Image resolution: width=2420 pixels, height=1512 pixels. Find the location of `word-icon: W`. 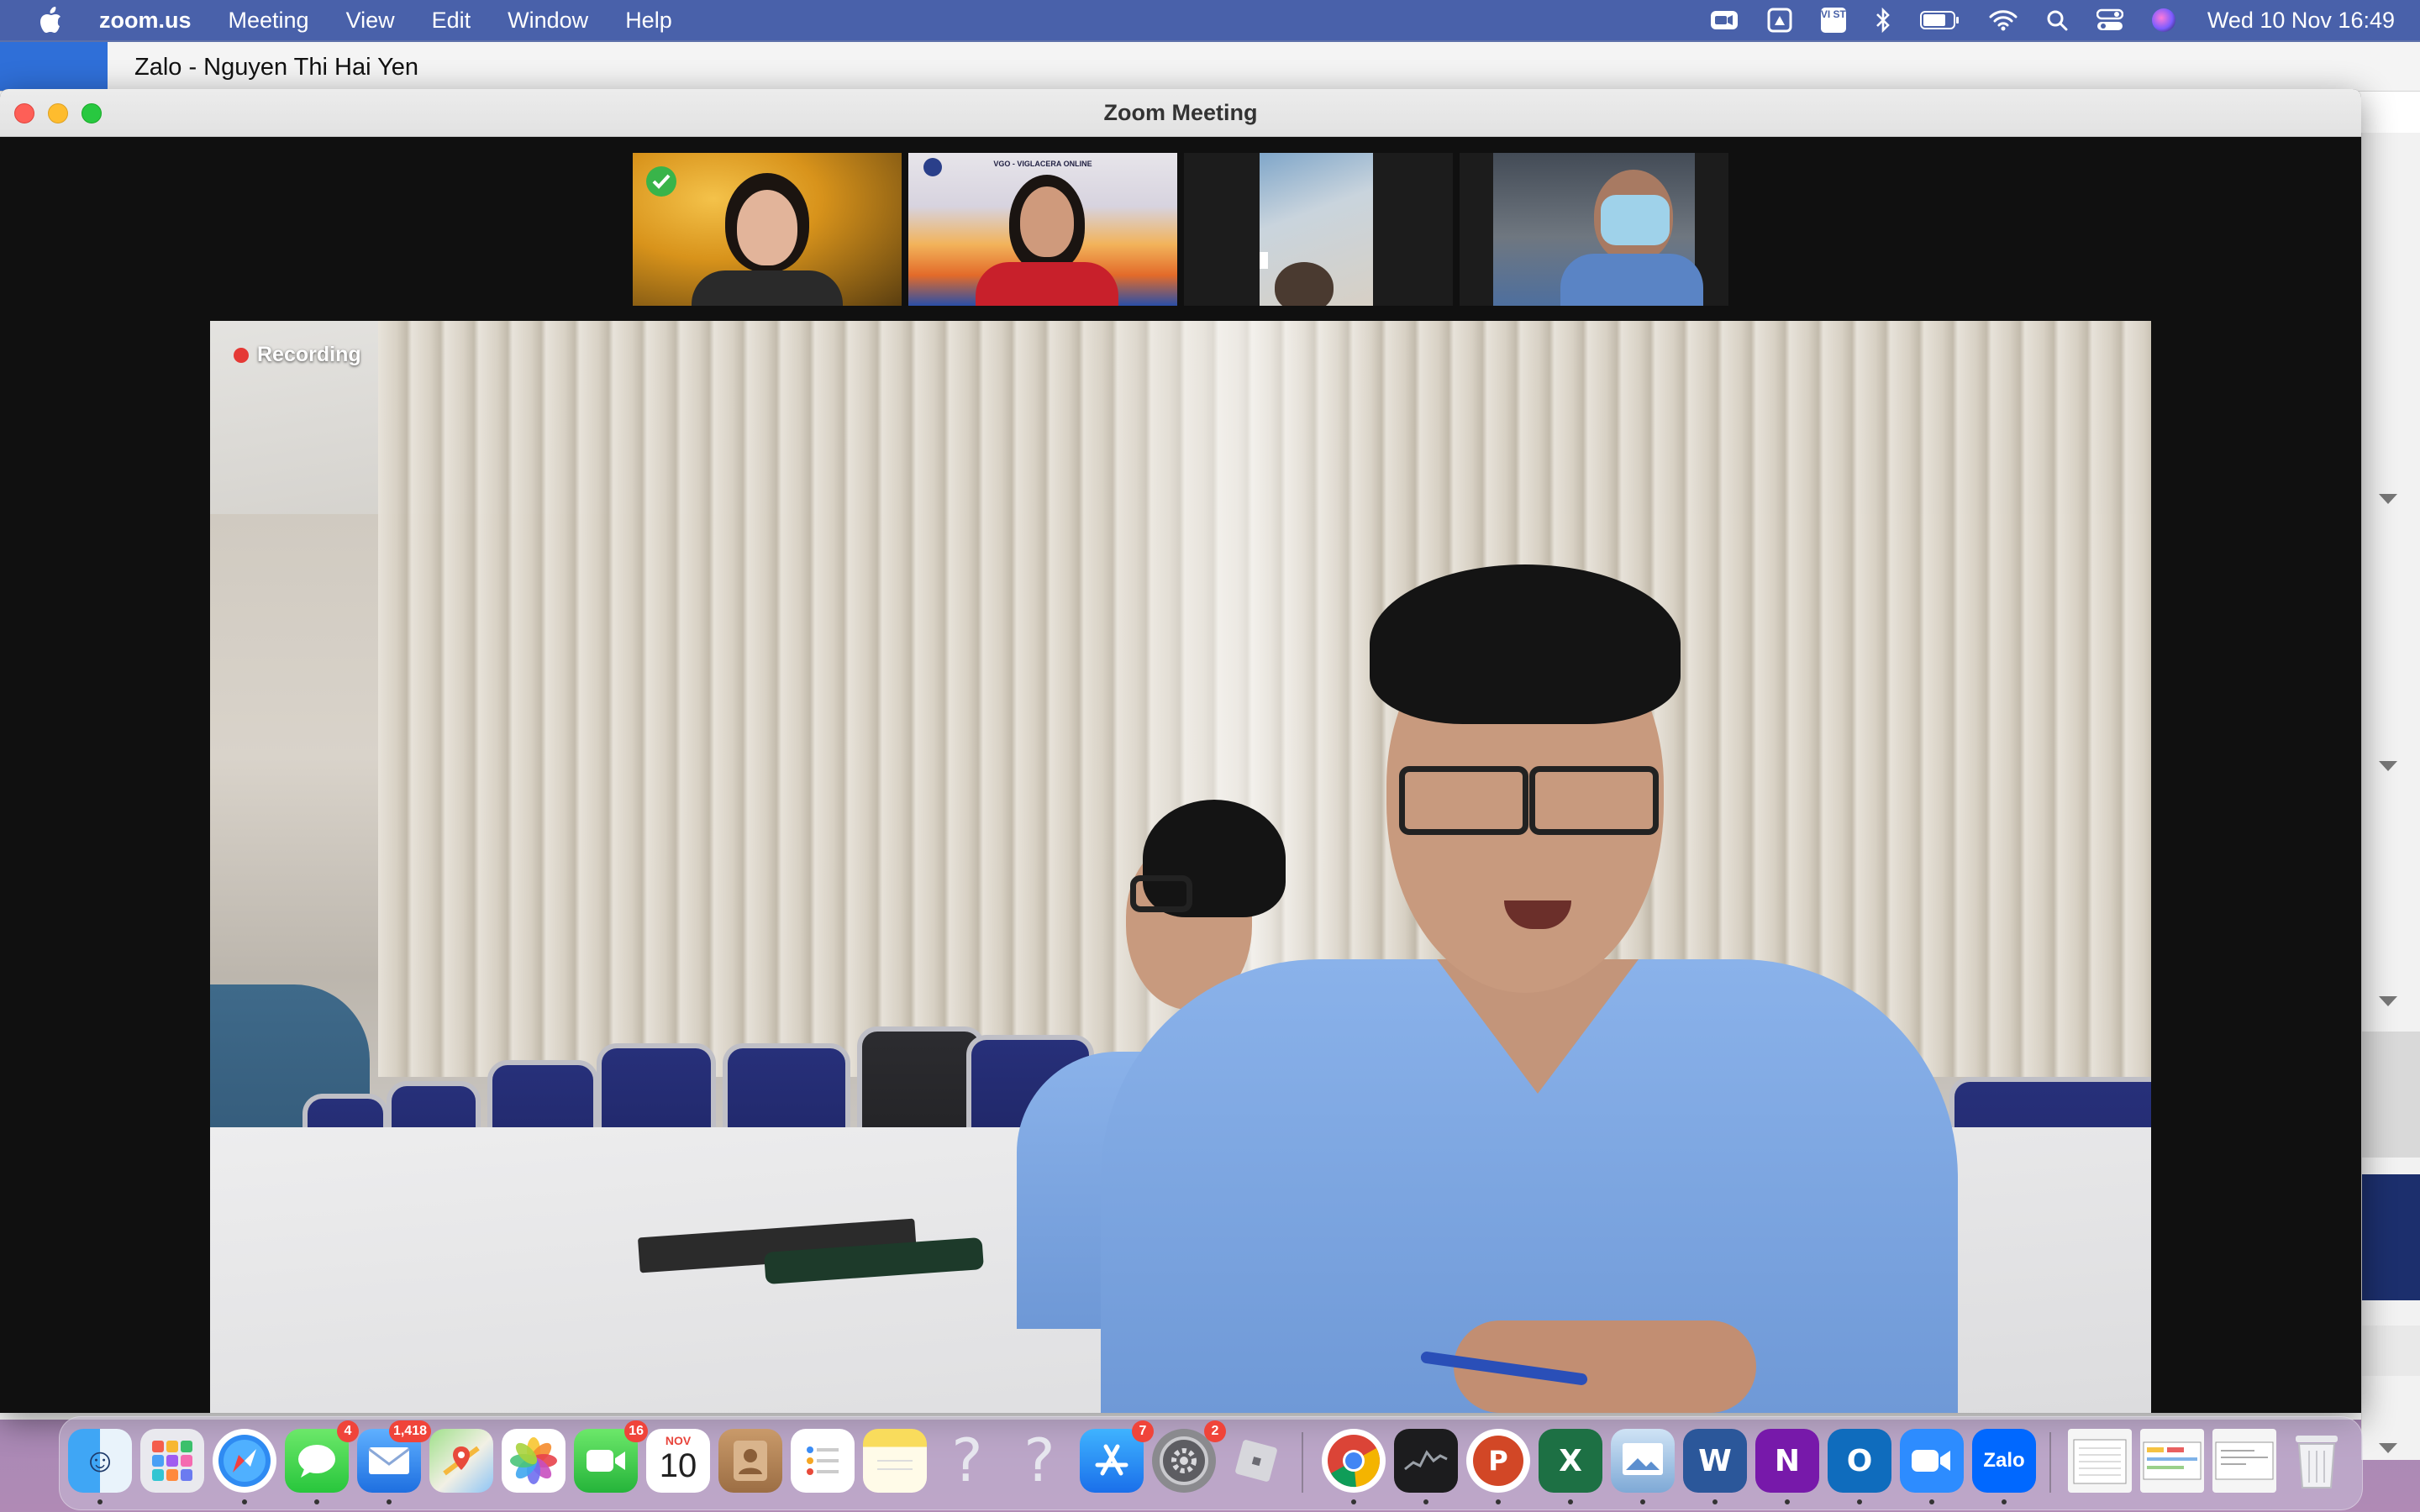

word-icon: W is located at coordinates (1715, 1460).